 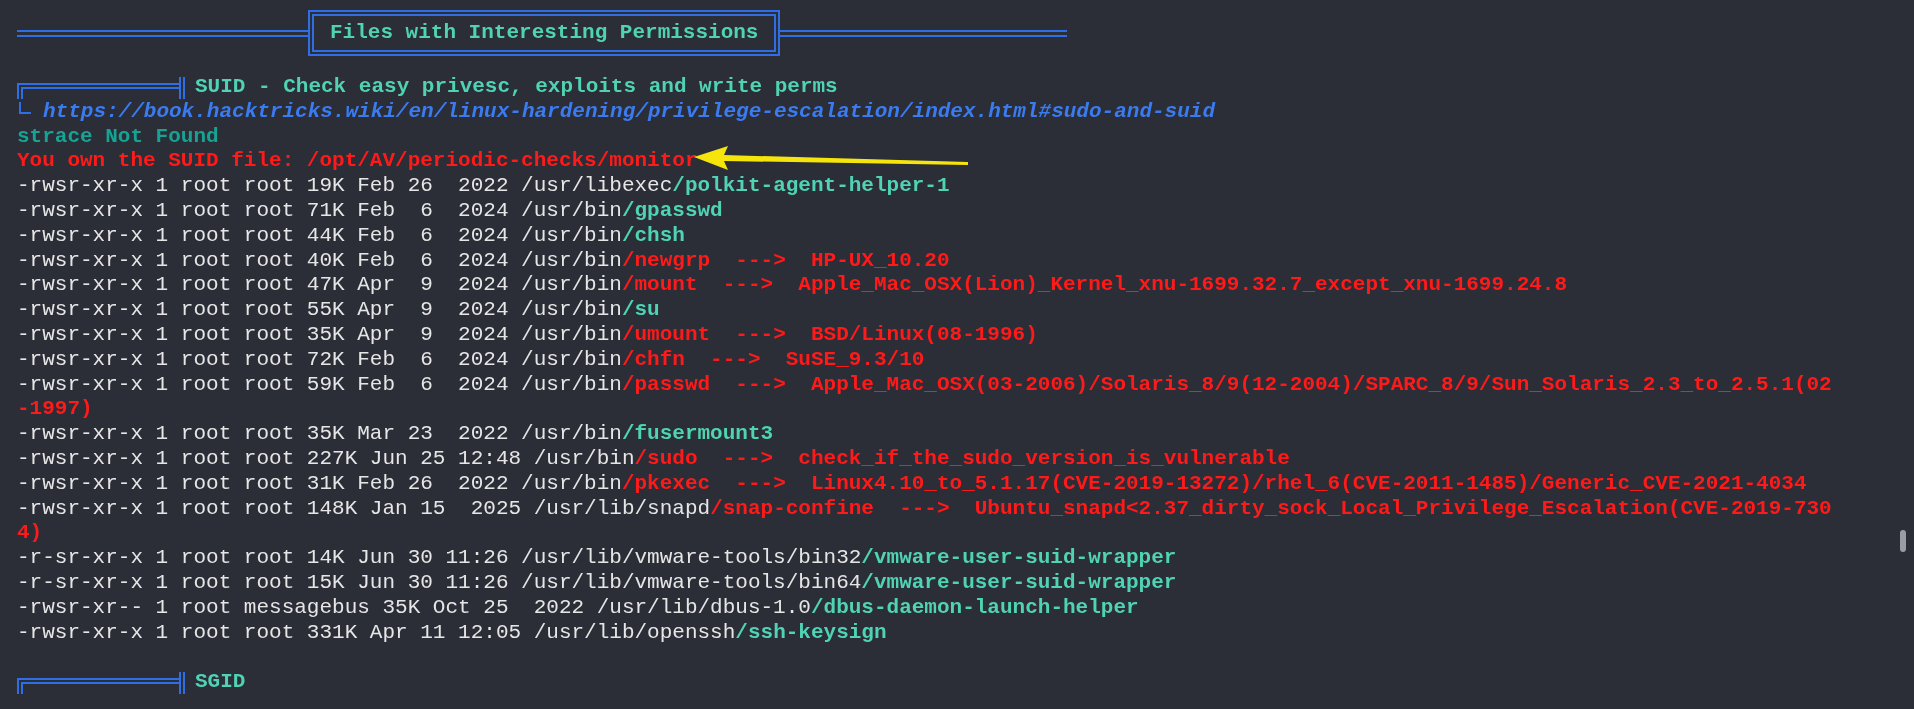 What do you see at coordinates (629, 112) in the screenshot?
I see `reference-link: https://book.hacktricks.wiki/en/linux-hardening/privilege-escalation/index.html#sudo-and-suid` at bounding box center [629, 112].